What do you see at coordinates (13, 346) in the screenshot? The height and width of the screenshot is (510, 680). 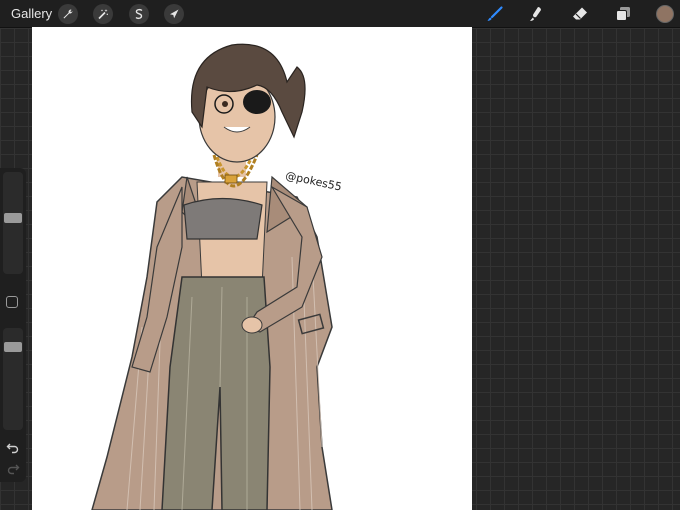 I see `opacity-thumb` at bounding box center [13, 346].